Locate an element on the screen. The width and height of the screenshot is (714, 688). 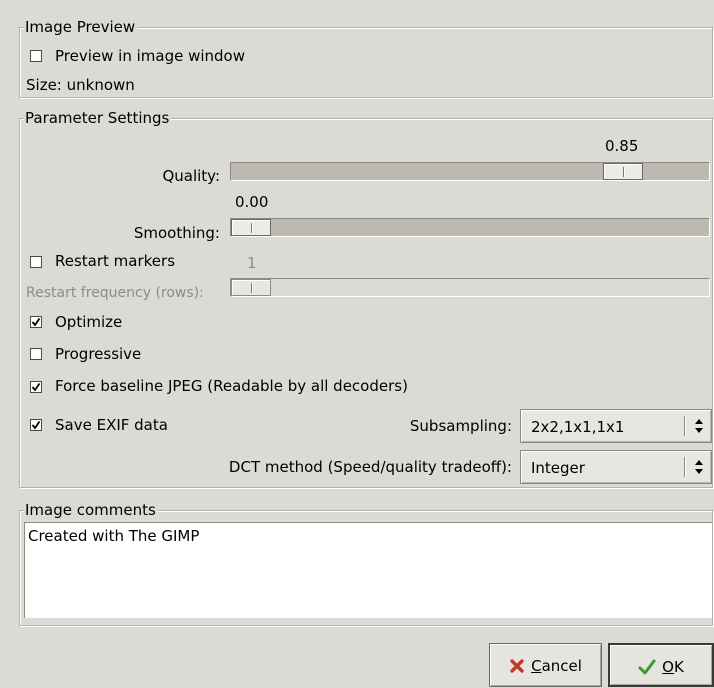
ok-mnemonic: O is located at coordinates (668, 667).